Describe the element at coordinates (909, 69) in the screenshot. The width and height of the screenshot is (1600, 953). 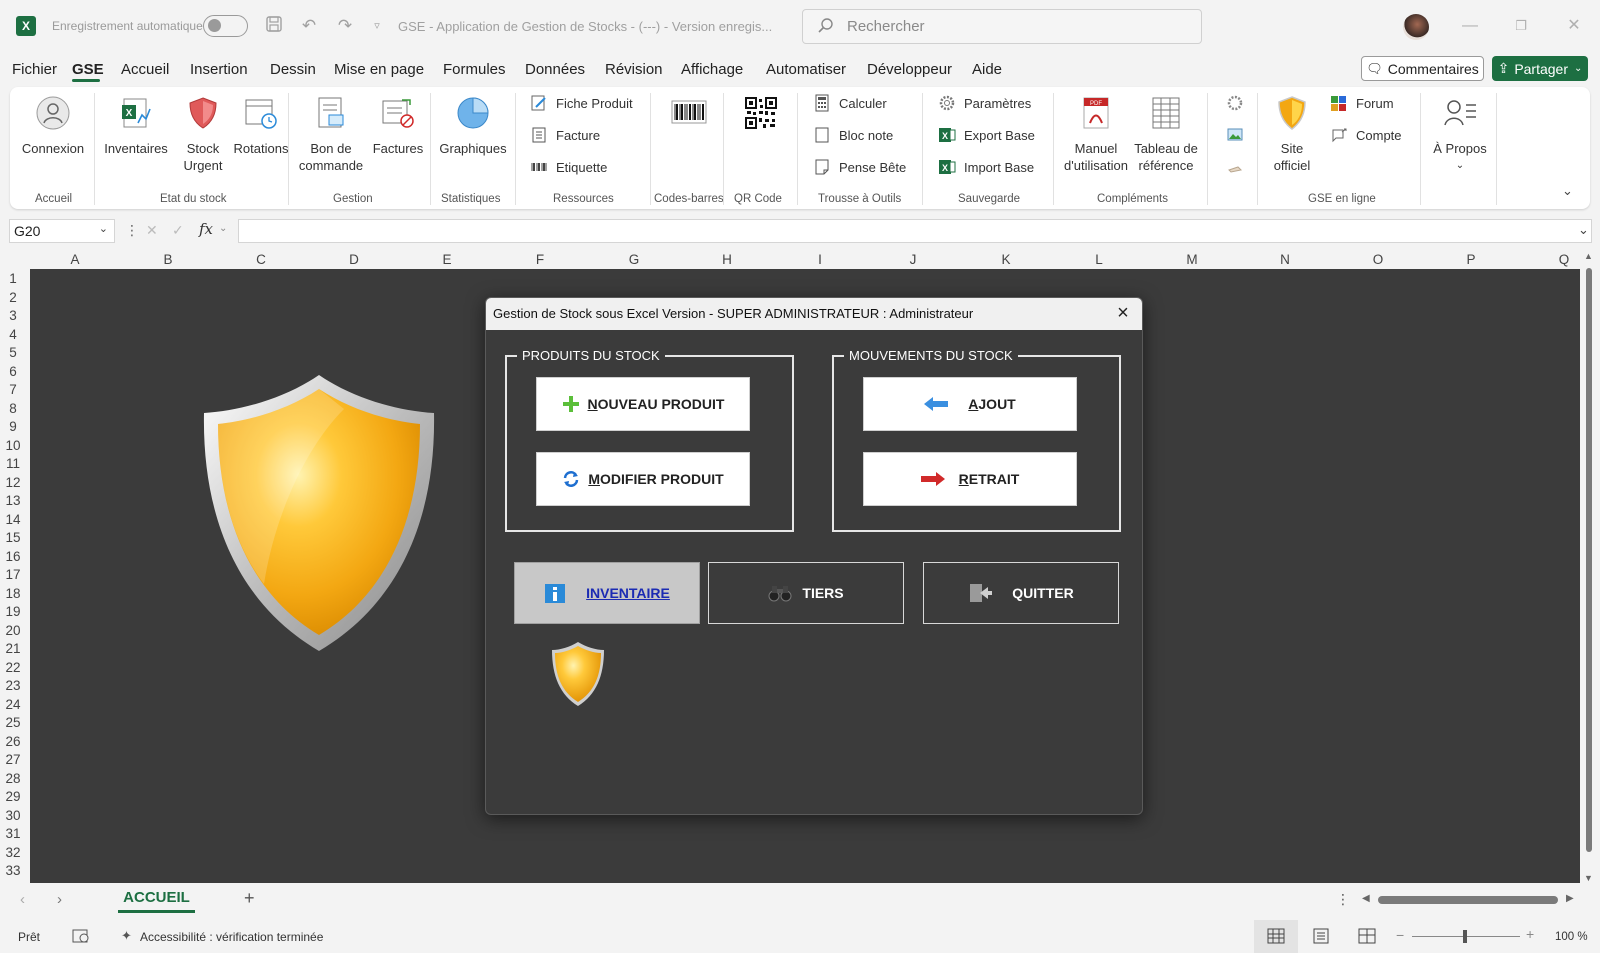
I see `tab-developpeur: Développeur` at that location.